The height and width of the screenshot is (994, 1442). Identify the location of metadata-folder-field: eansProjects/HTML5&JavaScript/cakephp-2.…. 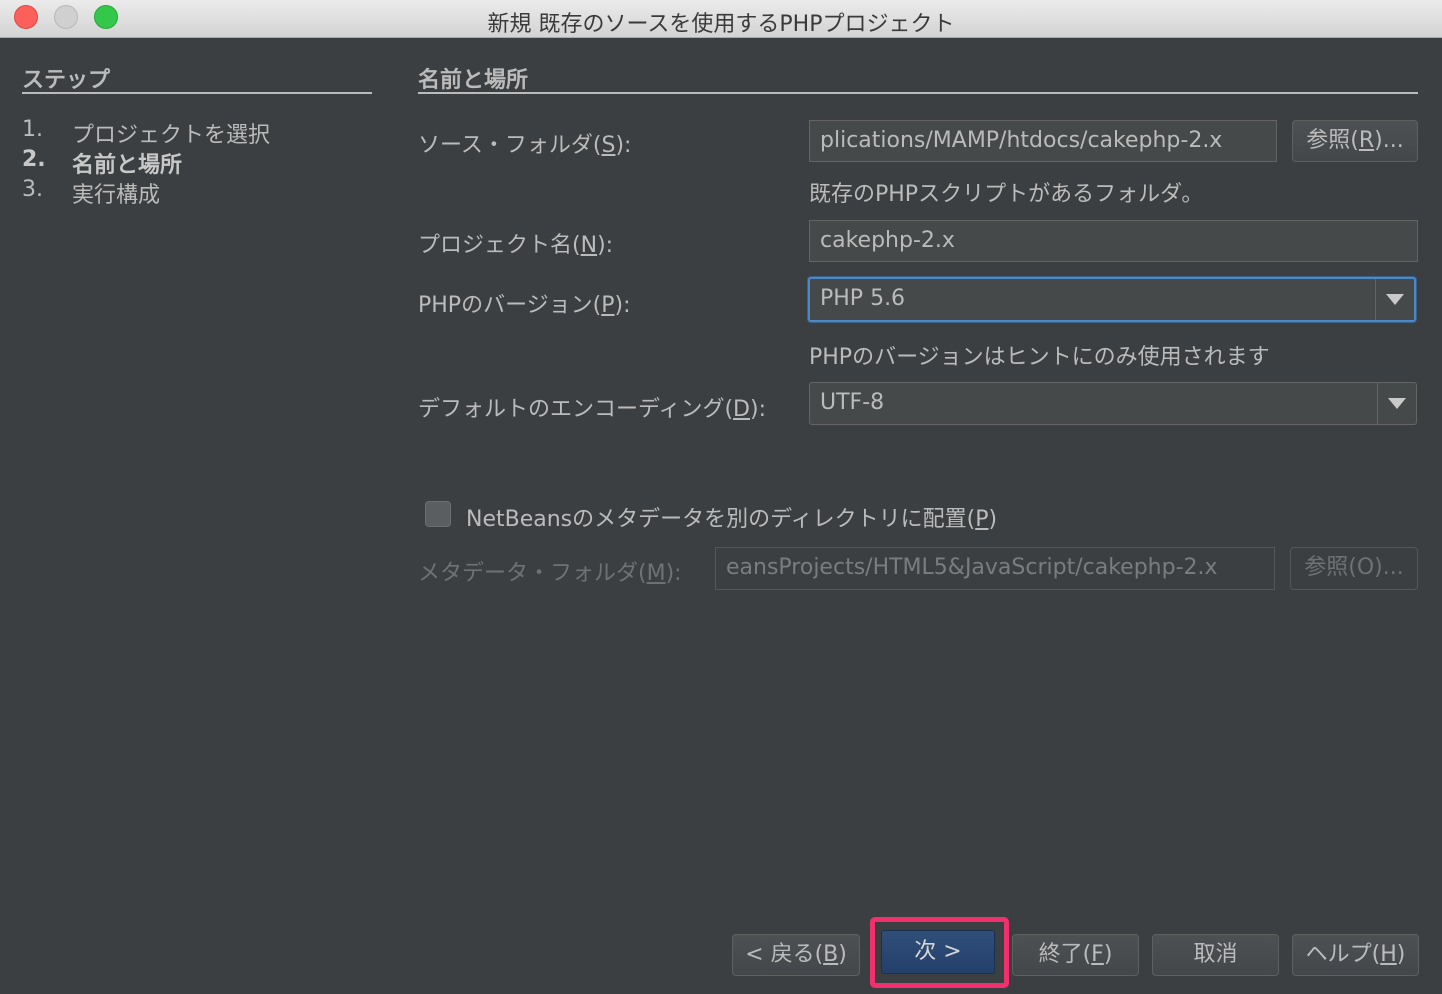
(995, 568).